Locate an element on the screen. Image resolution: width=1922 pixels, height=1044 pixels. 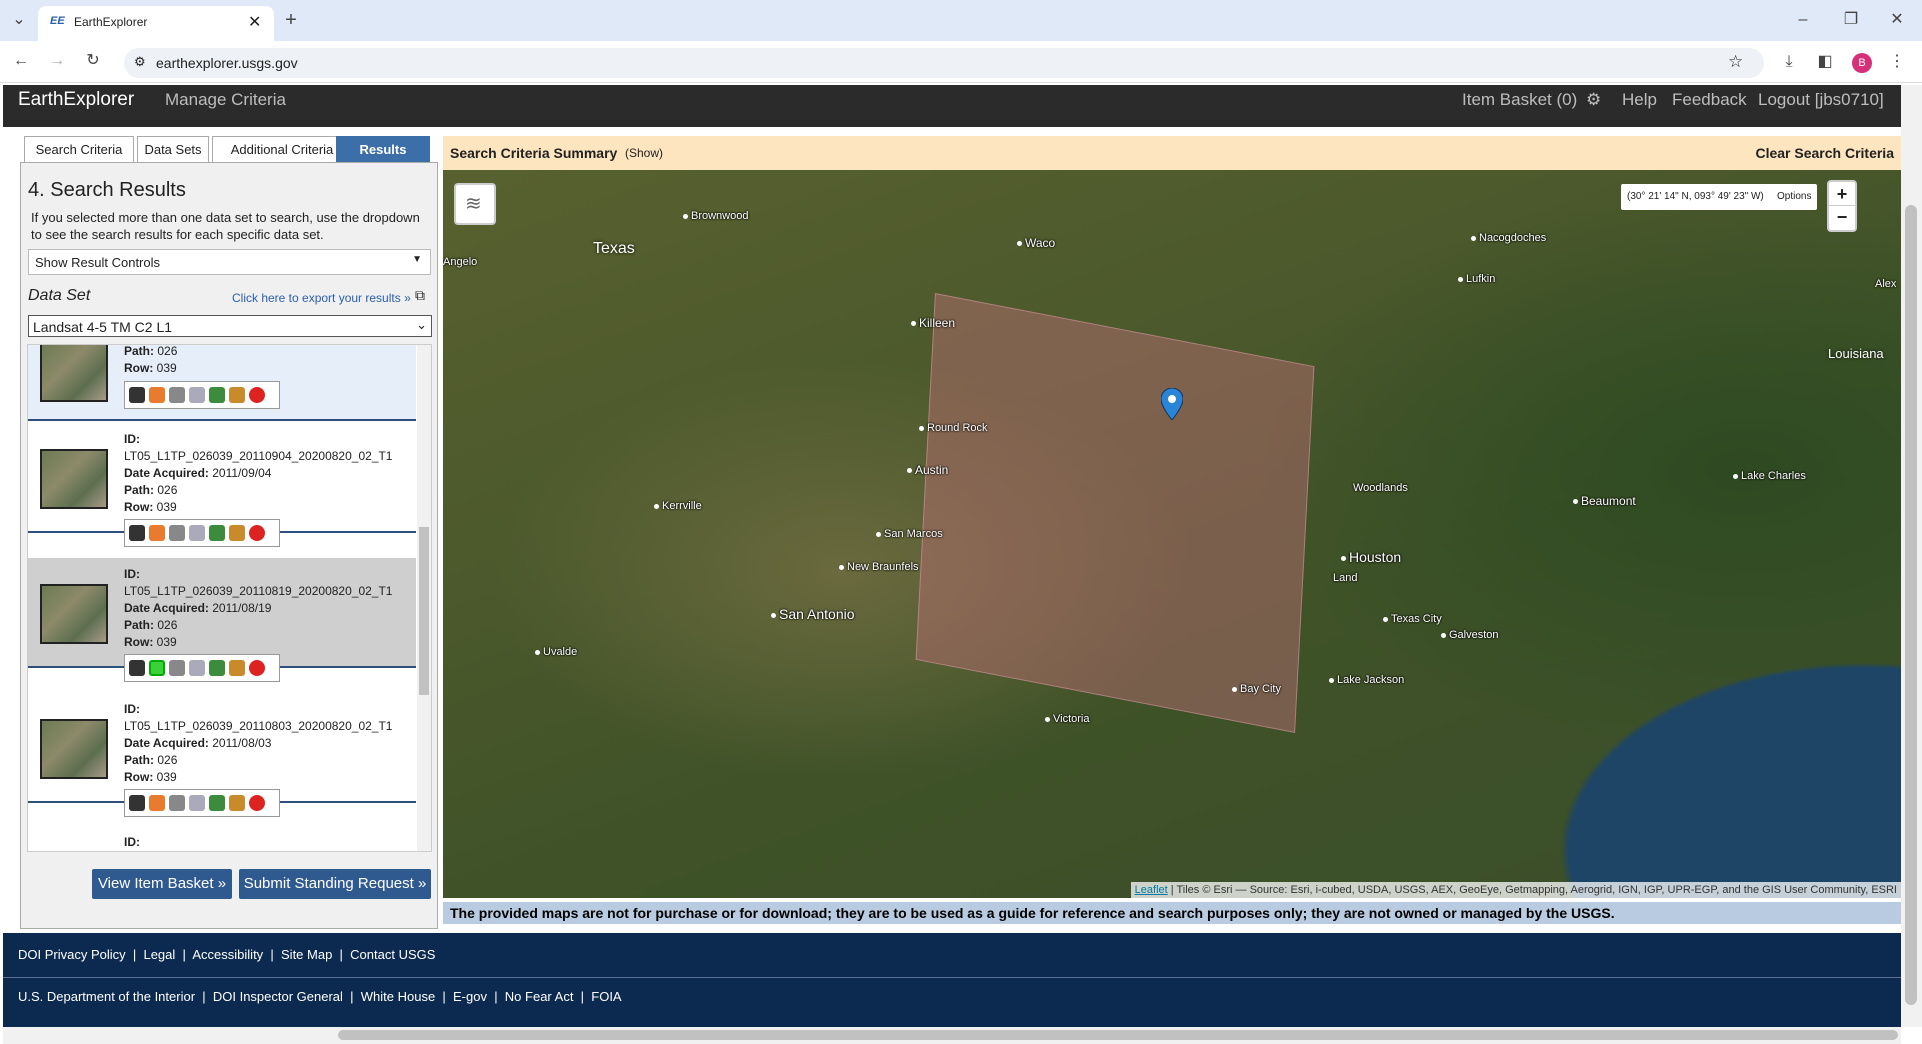
forward-icon: → is located at coordinates (57, 62).